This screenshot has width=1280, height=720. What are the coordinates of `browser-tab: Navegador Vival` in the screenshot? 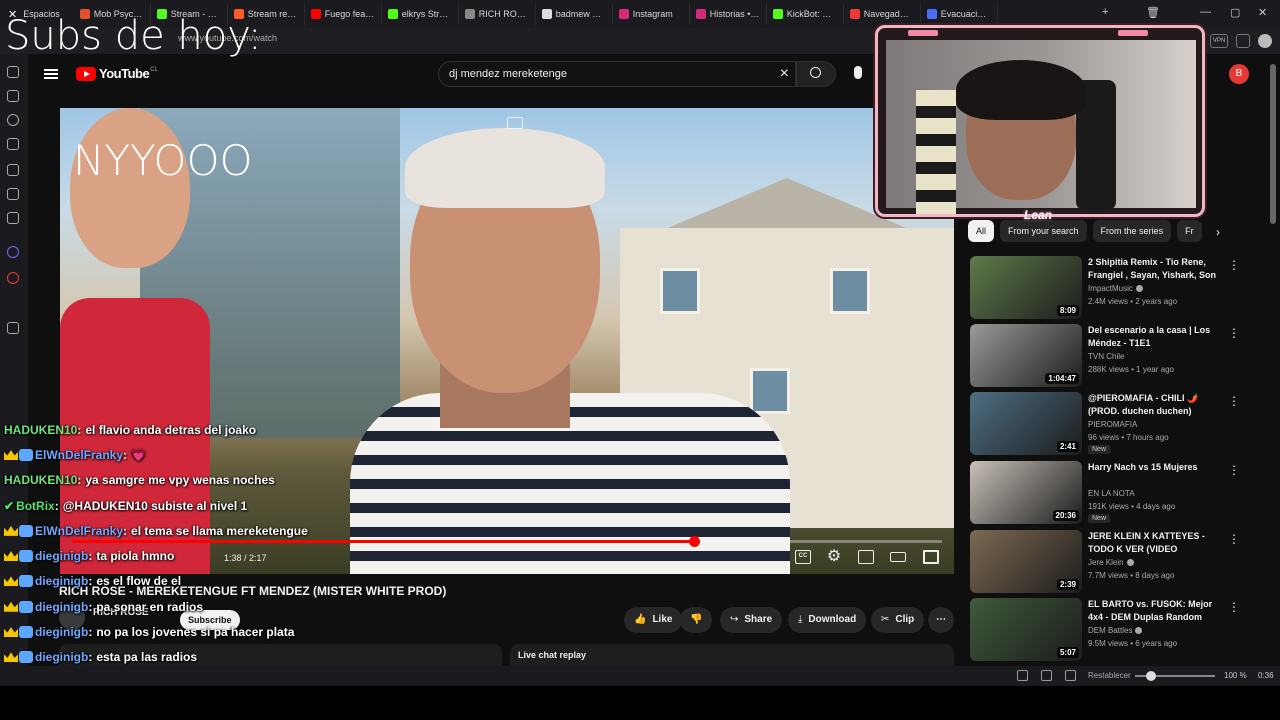 It's located at (882, 14).